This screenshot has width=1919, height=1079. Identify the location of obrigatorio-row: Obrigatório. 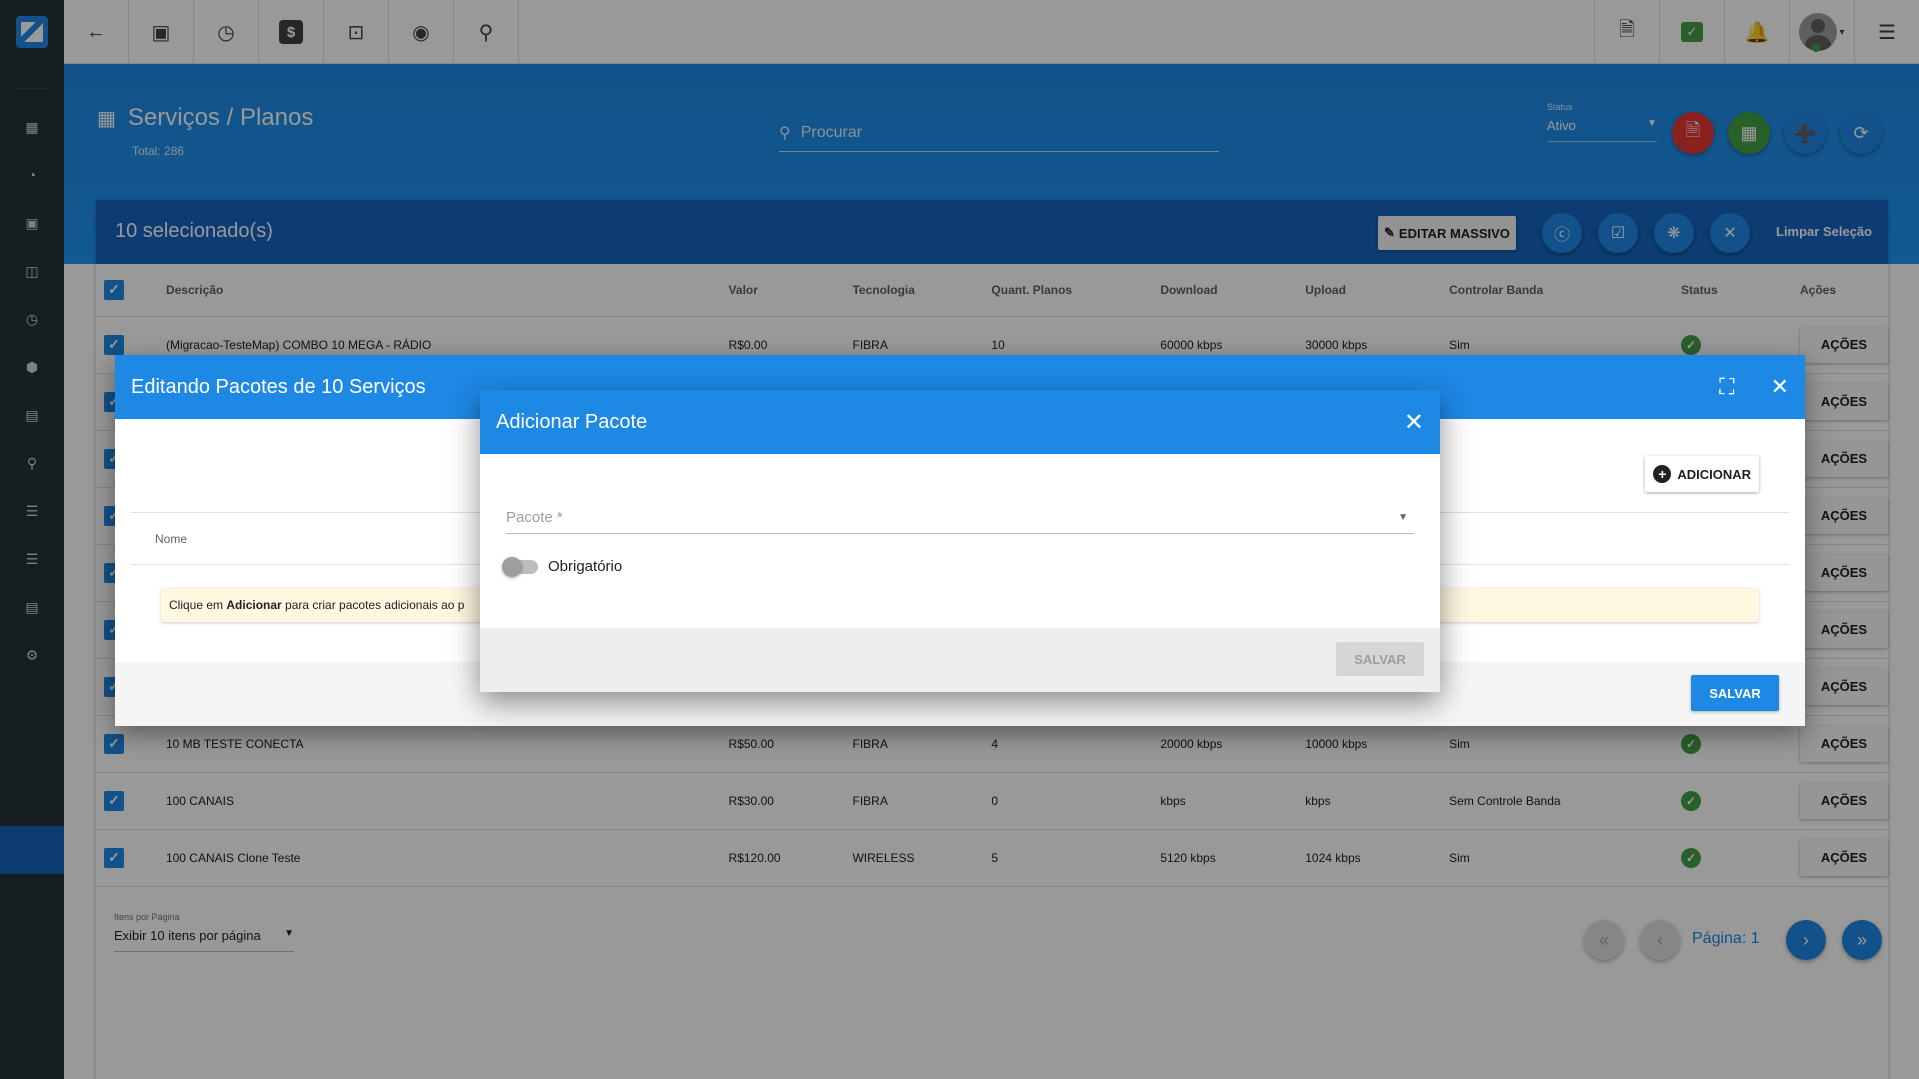
(562, 566).